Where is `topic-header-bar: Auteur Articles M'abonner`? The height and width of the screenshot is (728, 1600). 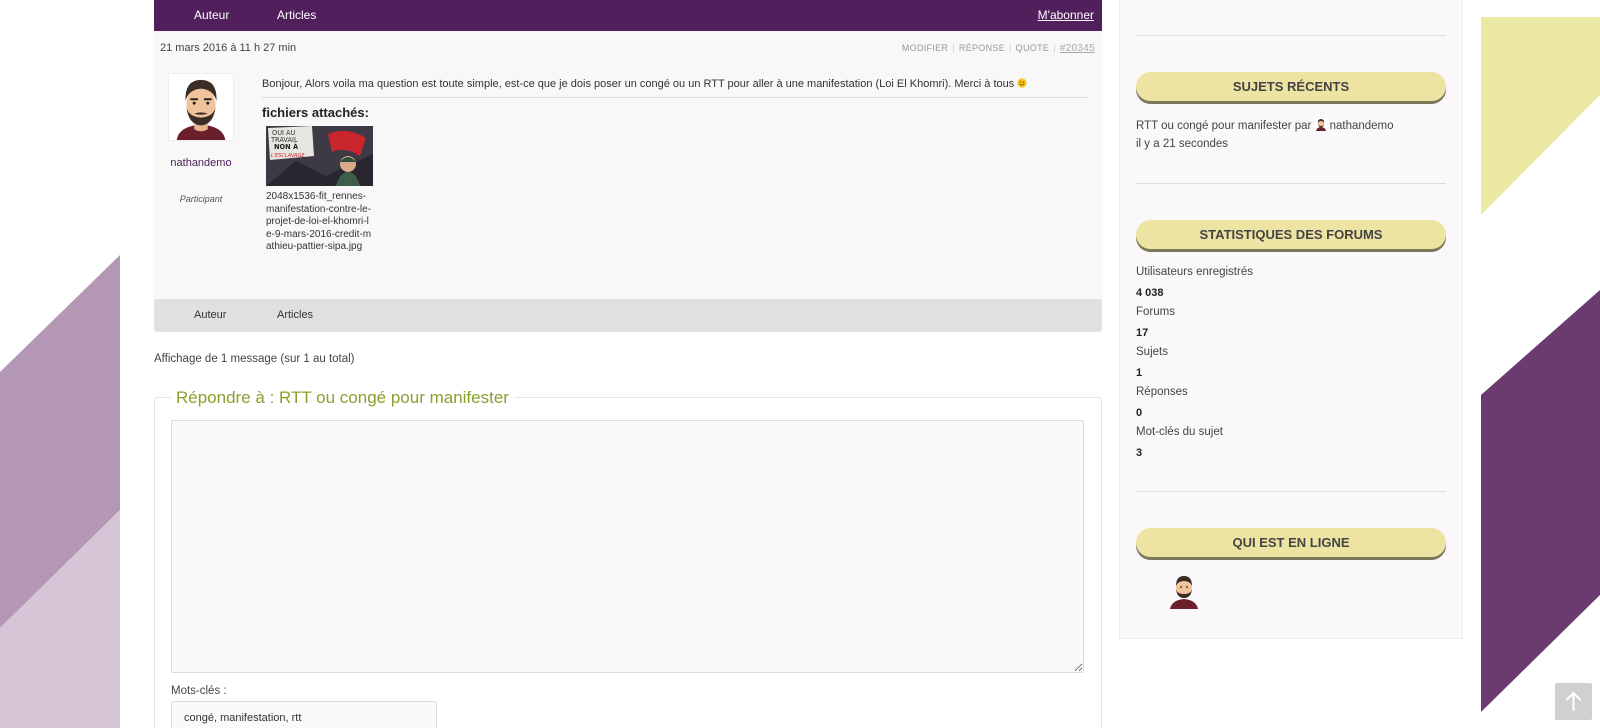 topic-header-bar: Auteur Articles M'abonner is located at coordinates (628, 15).